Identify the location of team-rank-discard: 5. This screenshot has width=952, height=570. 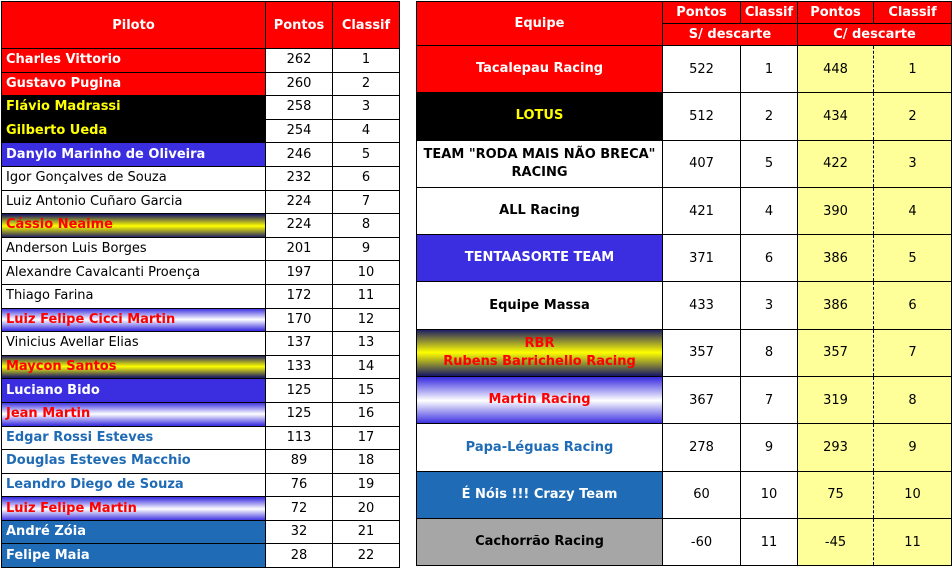
(912, 258).